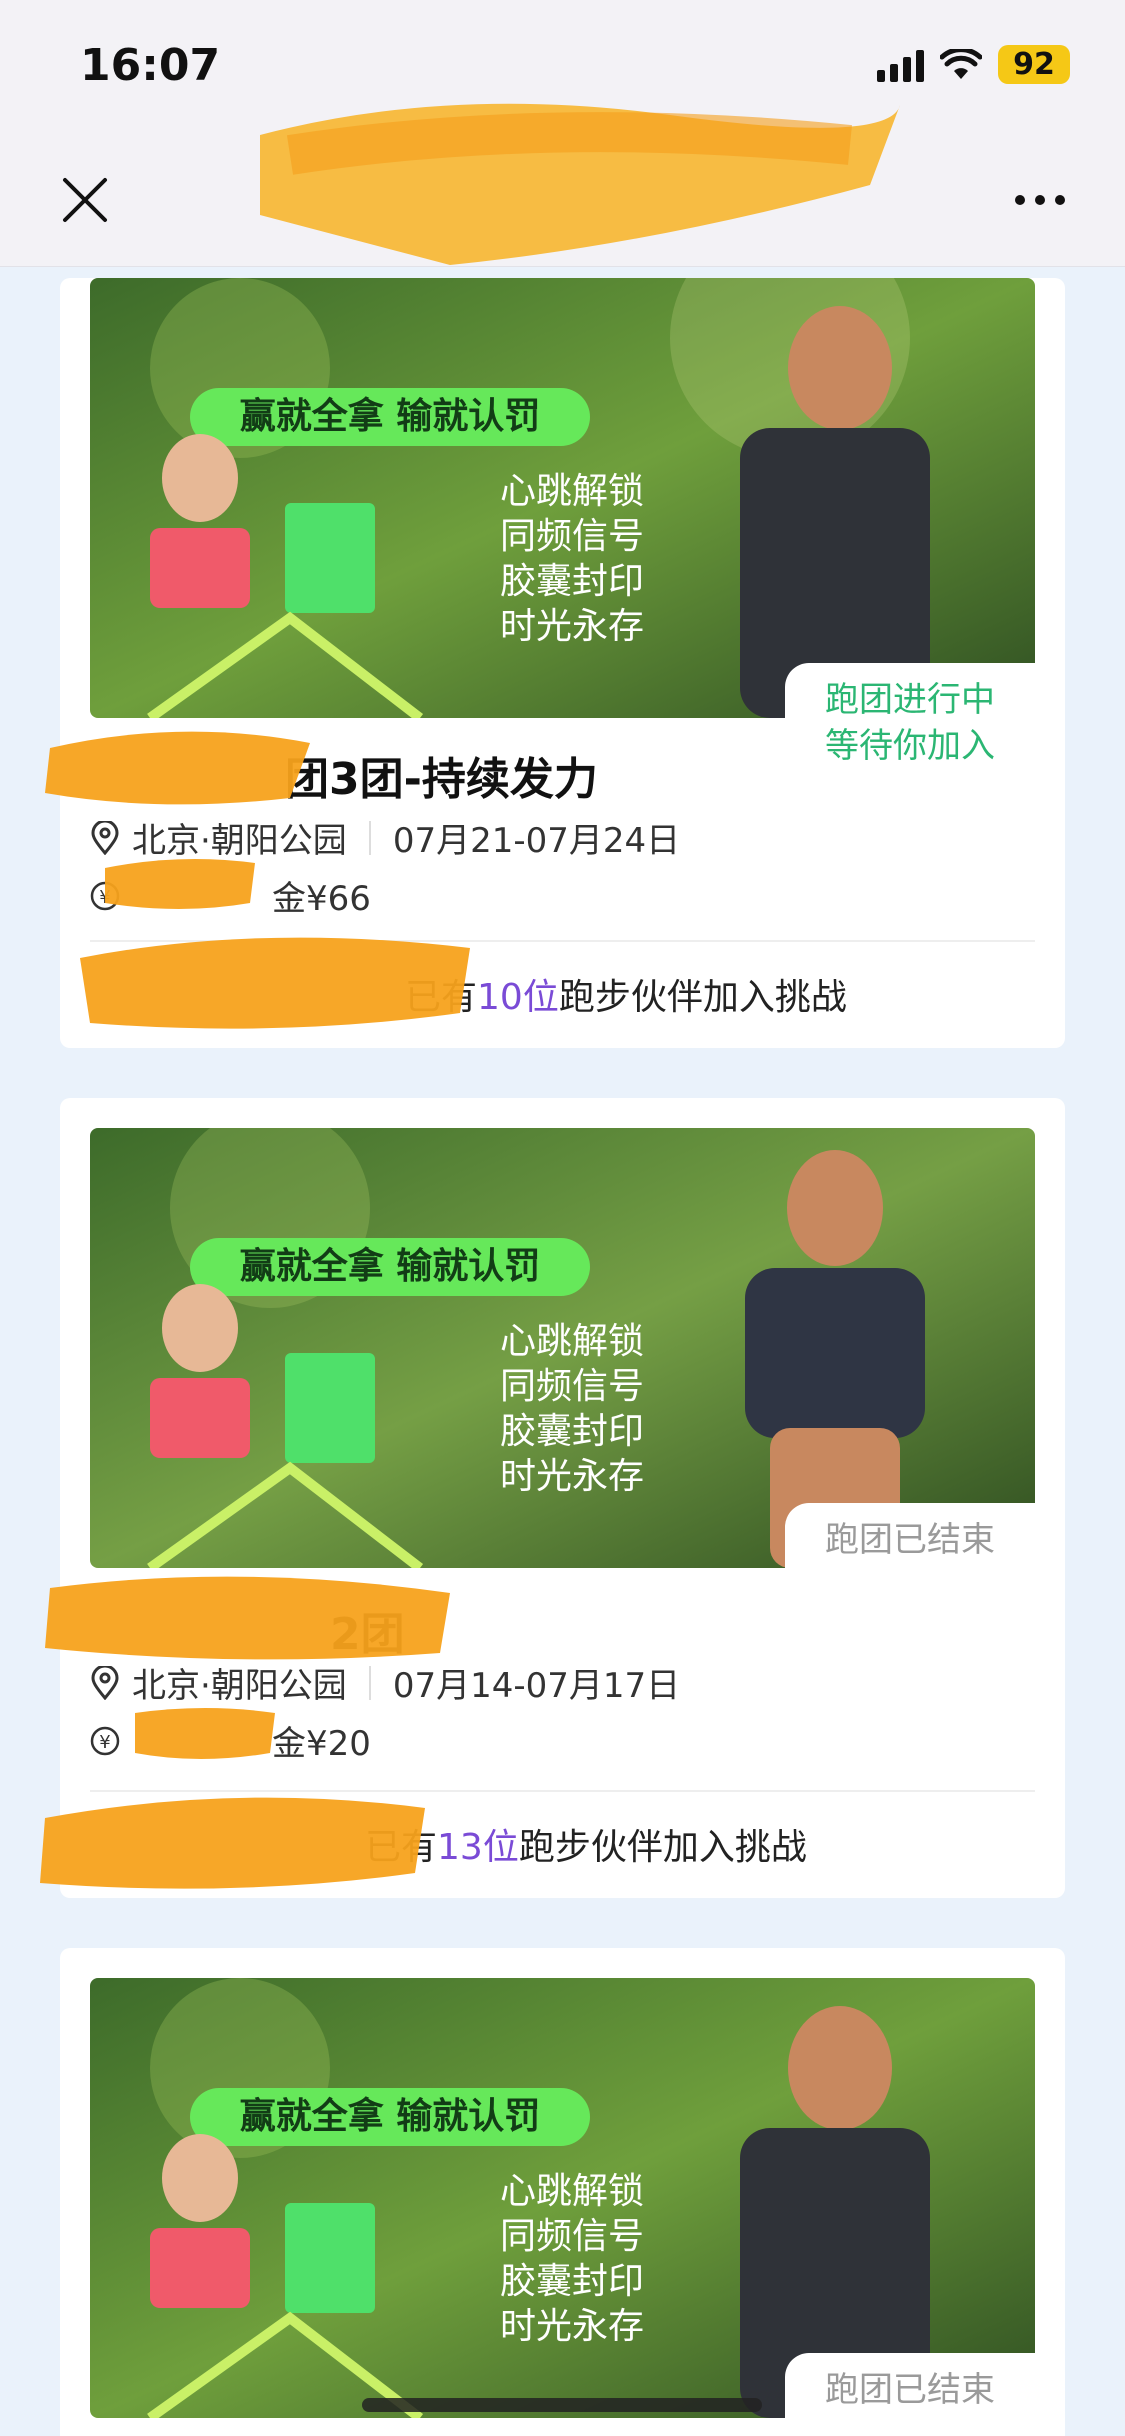 This screenshot has width=1125, height=2436. Describe the element at coordinates (961, 63) in the screenshot. I see `wifi-icon` at that location.